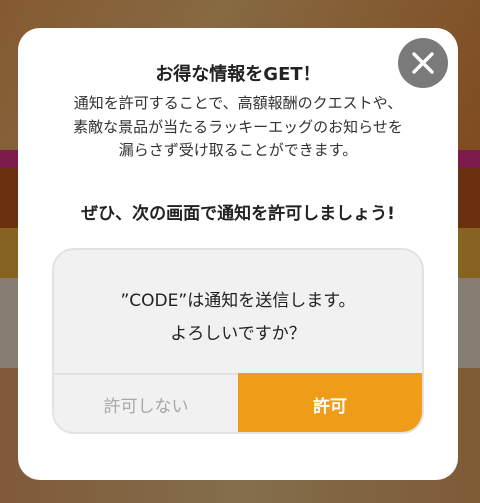 Image resolution: width=480 pixels, height=503 pixels. Describe the element at coordinates (238, 103) in the screenshot. I see `description-line: 通知を許可することで、高額報酬のクエストや、` at that location.